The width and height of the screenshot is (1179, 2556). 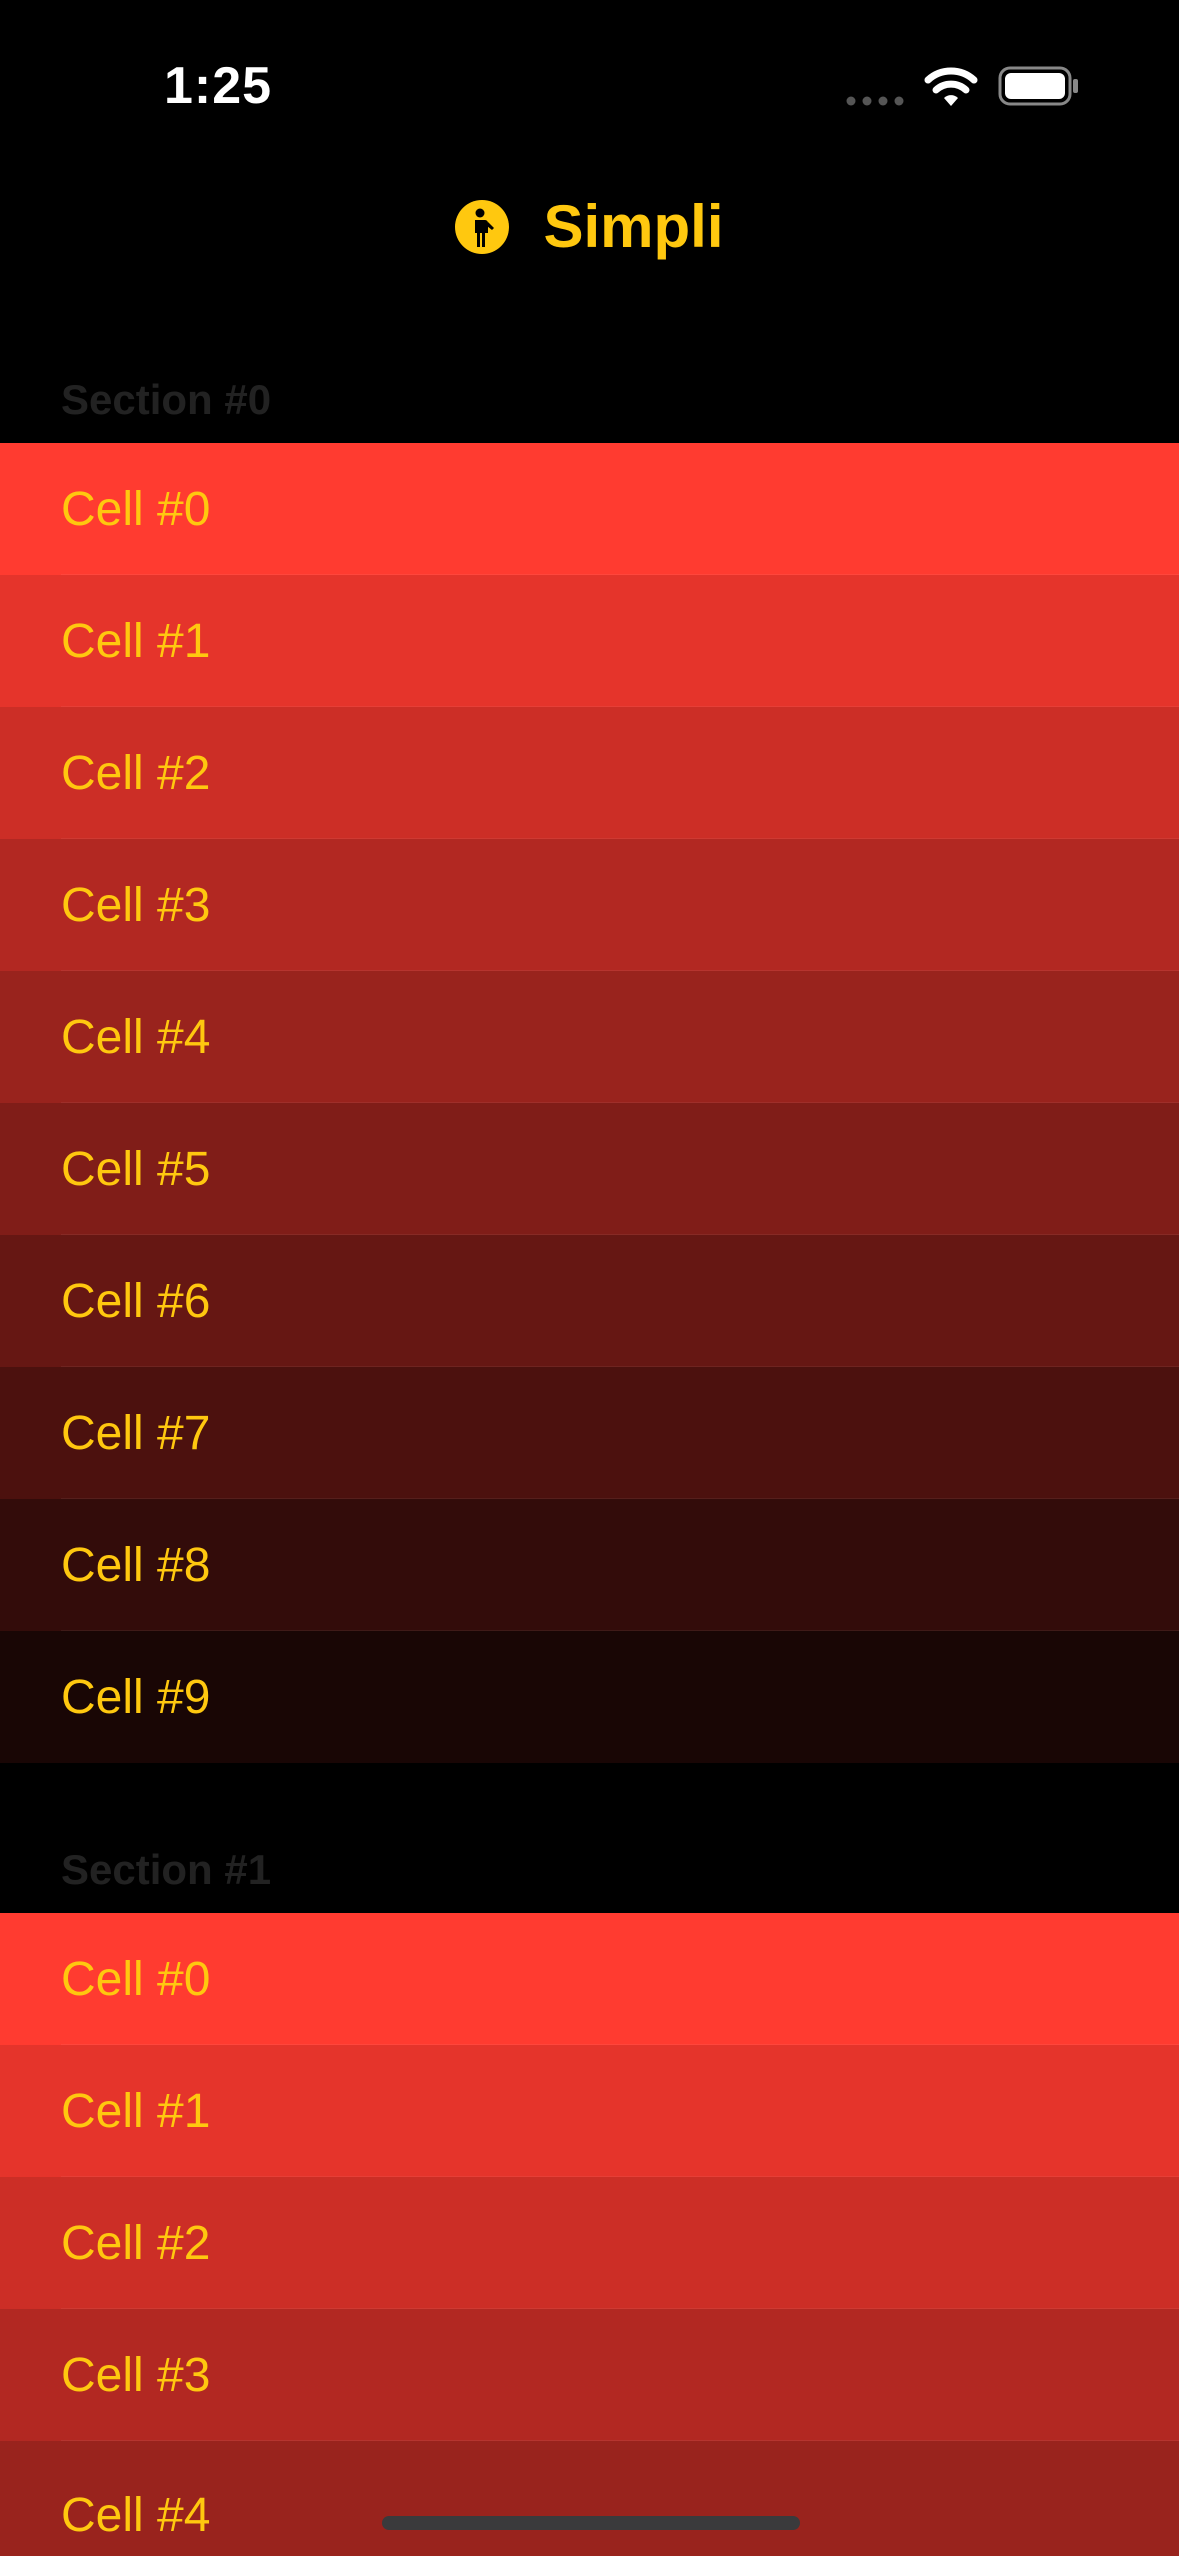 What do you see at coordinates (218, 86) in the screenshot?
I see `status-time: 1:25` at bounding box center [218, 86].